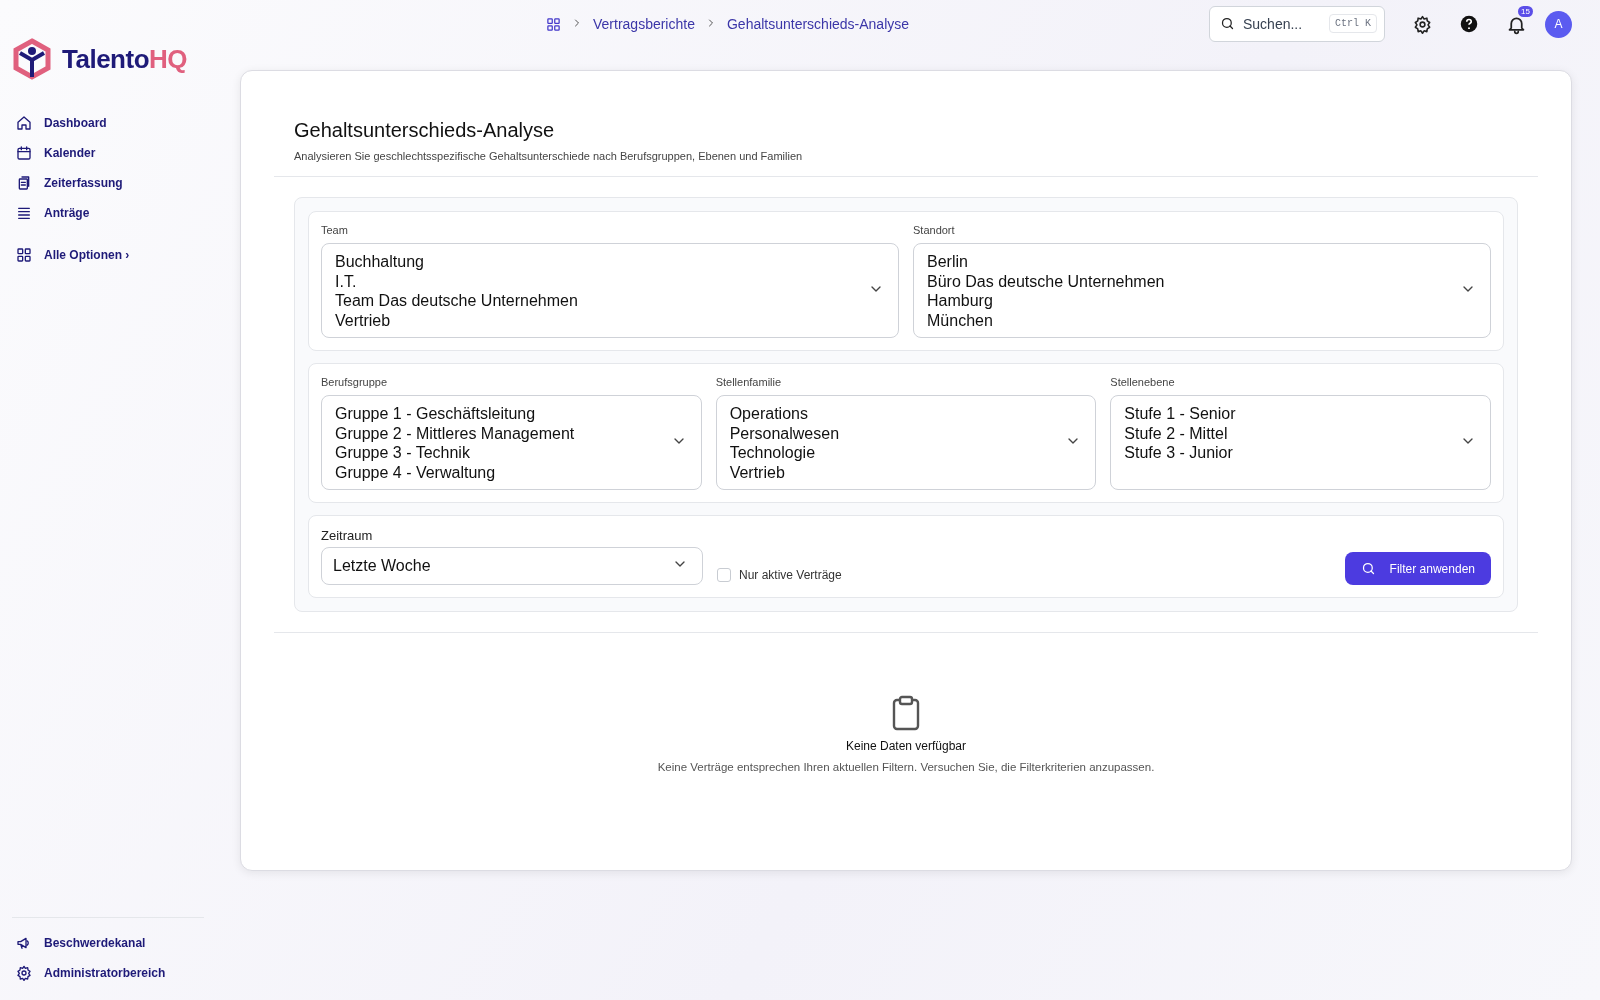 The height and width of the screenshot is (1000, 1600). Describe the element at coordinates (1558, 24) in the screenshot. I see `avatar: A` at that location.